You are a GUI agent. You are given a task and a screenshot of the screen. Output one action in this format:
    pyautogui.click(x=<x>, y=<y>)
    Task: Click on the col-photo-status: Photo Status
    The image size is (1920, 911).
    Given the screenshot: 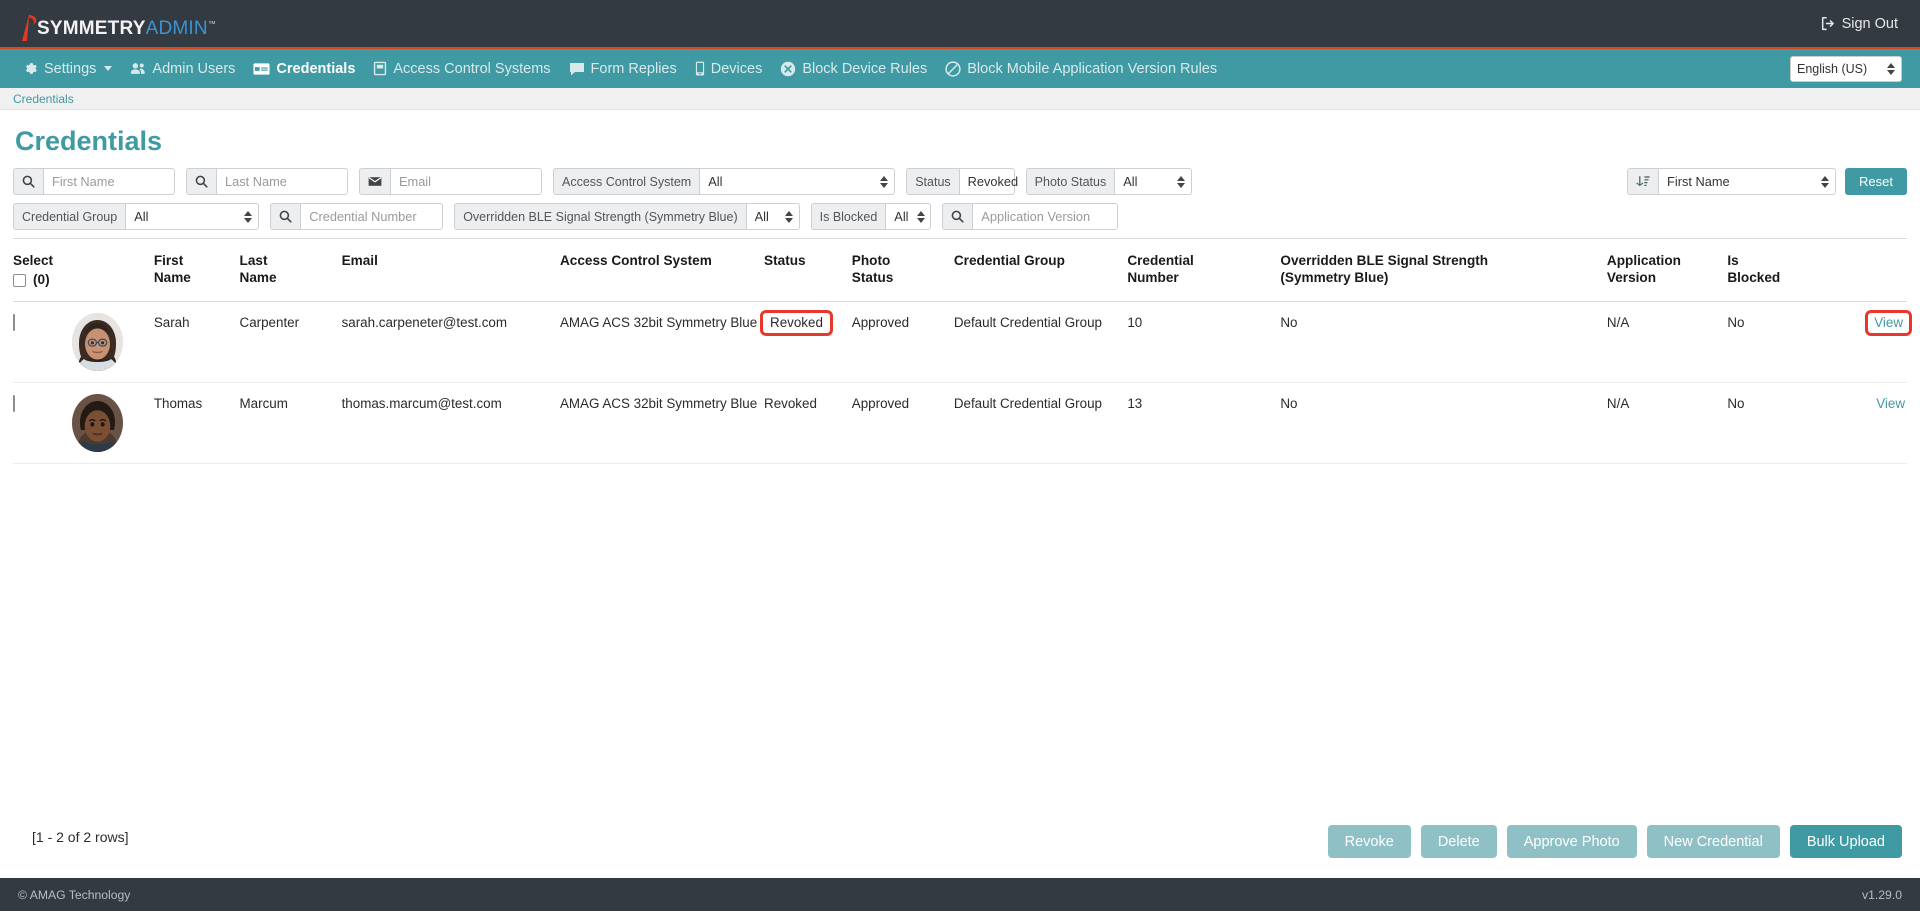 What is the action you would take?
    pyautogui.click(x=902, y=270)
    